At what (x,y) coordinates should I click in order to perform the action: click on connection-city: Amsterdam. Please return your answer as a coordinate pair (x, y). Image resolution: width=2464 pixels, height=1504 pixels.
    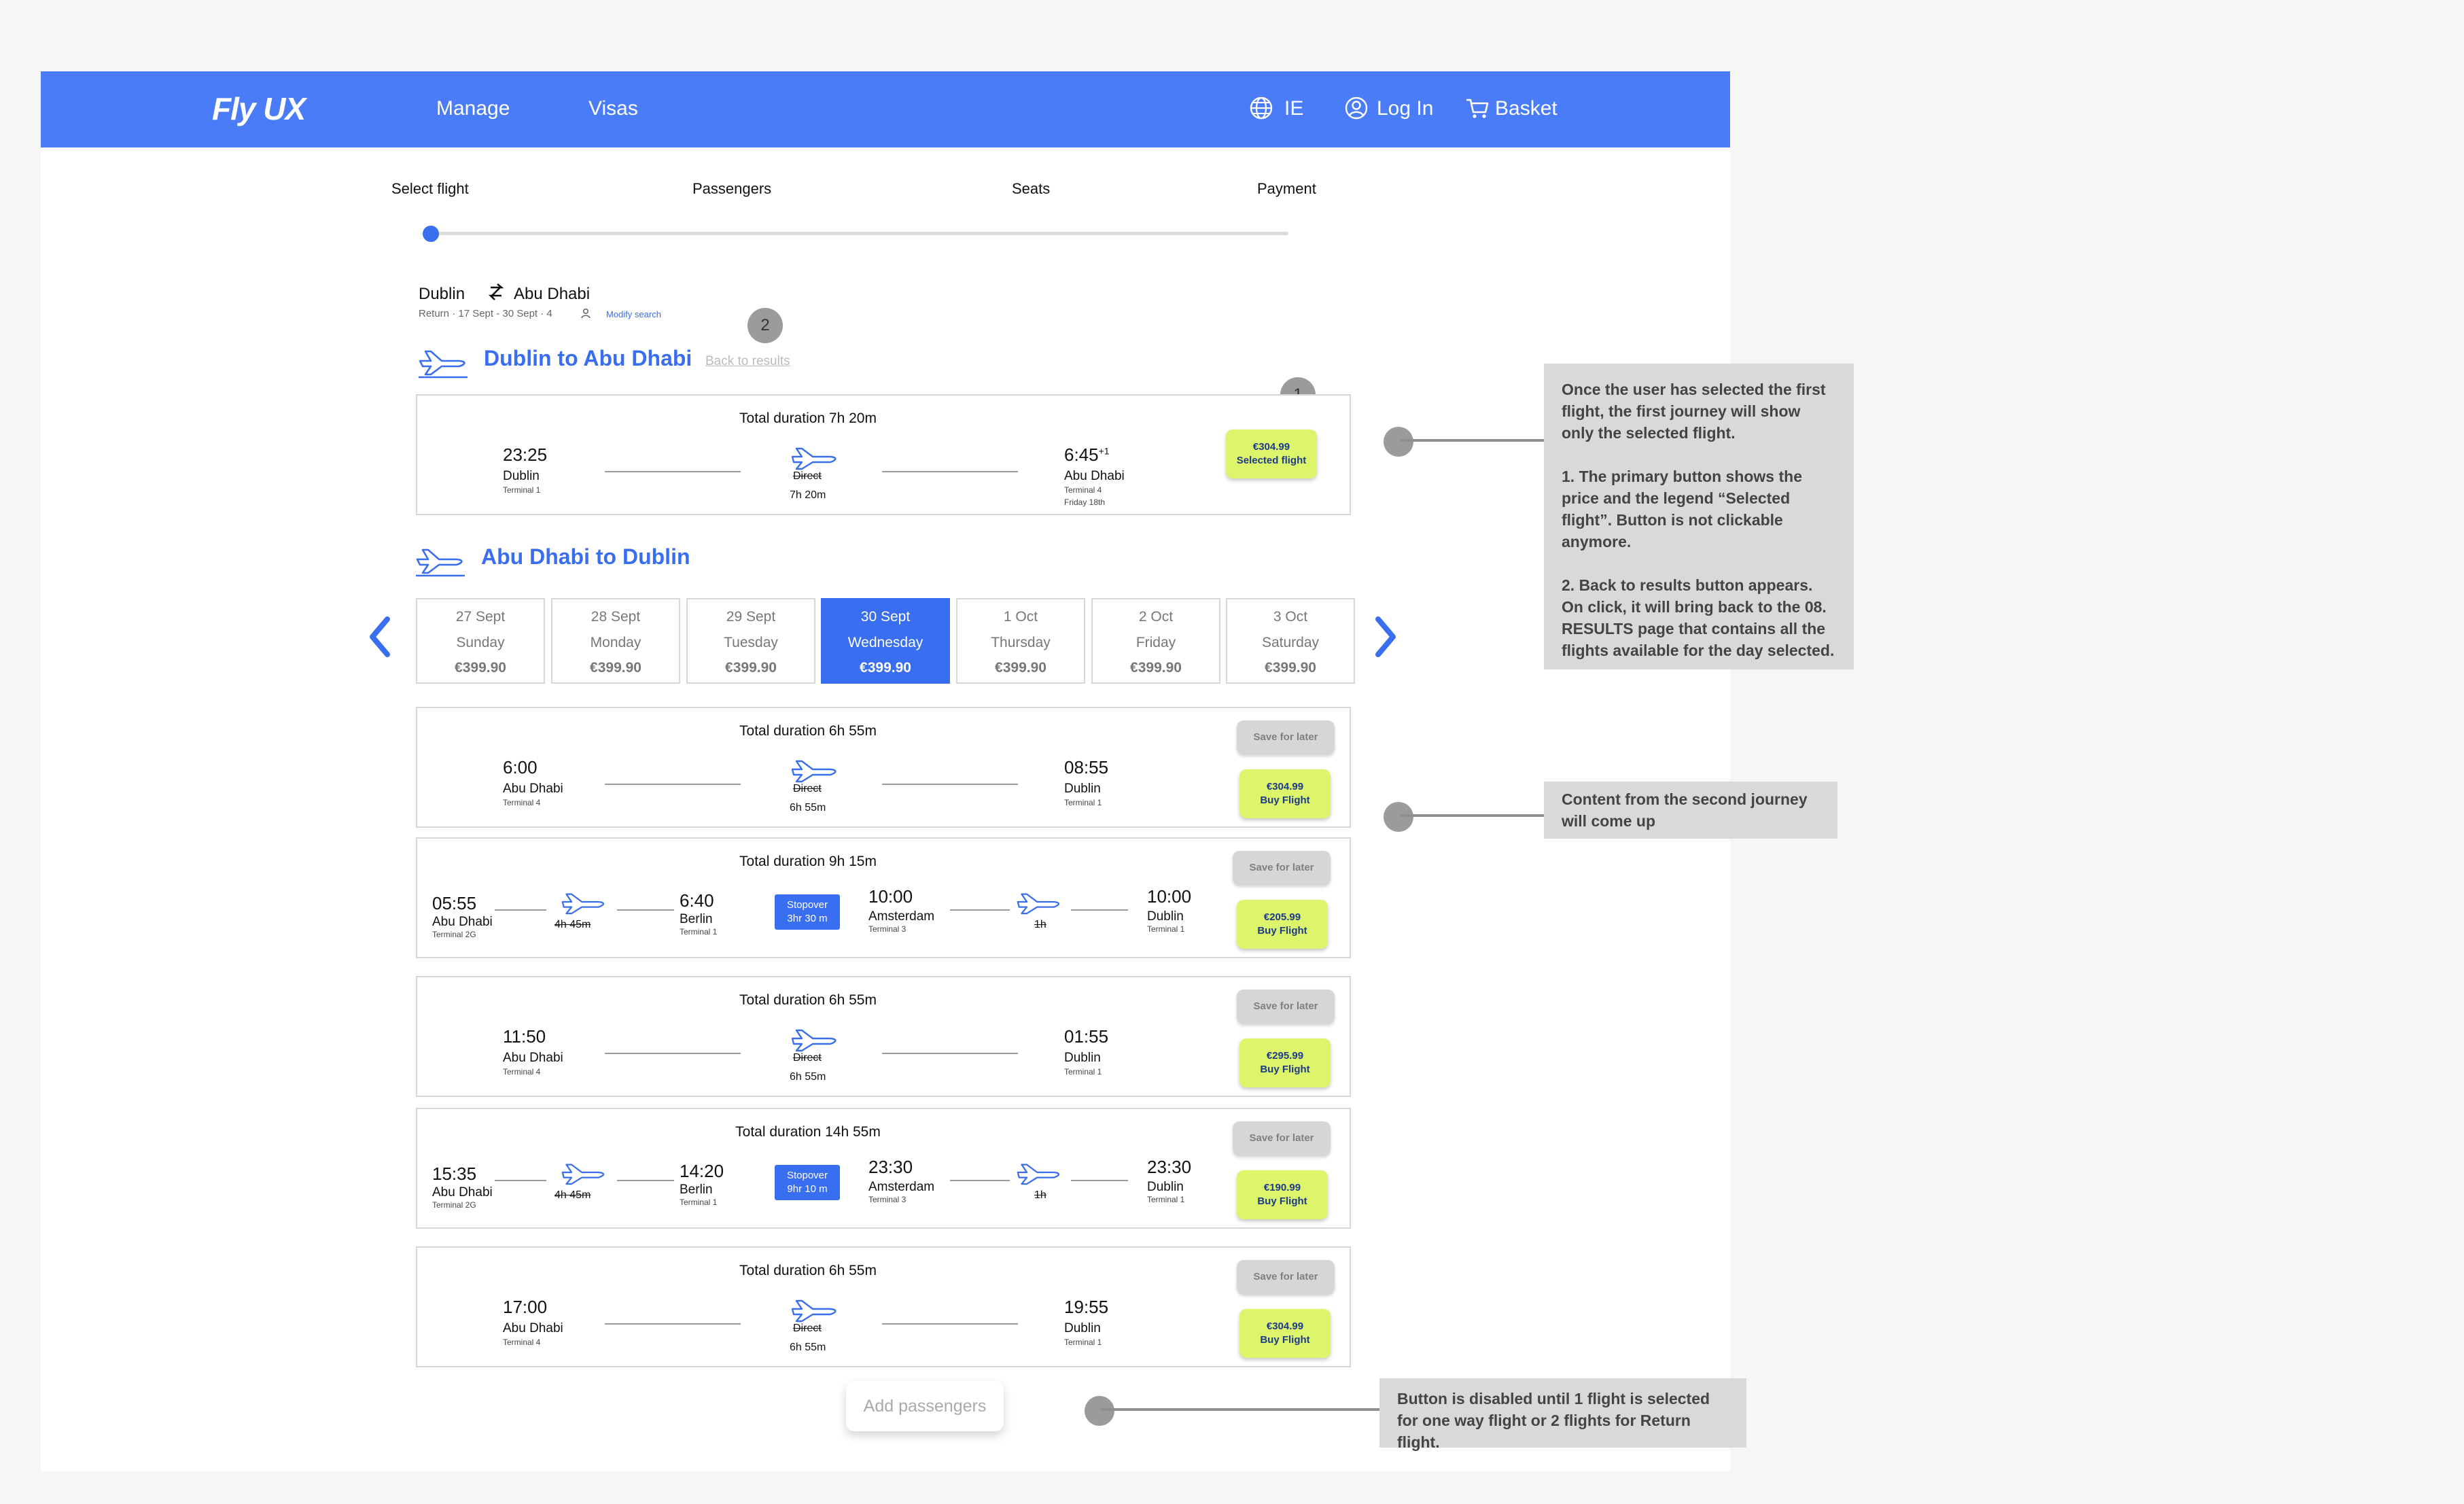
    Looking at the image, I should click on (902, 916).